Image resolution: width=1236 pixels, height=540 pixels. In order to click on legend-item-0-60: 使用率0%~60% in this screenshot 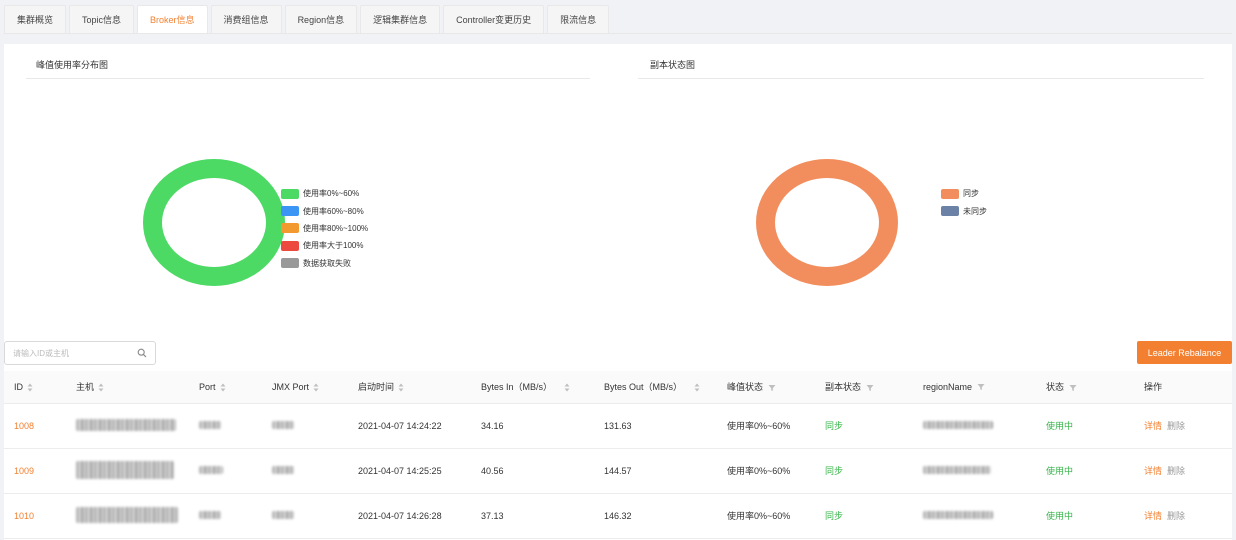, I will do `click(324, 193)`.